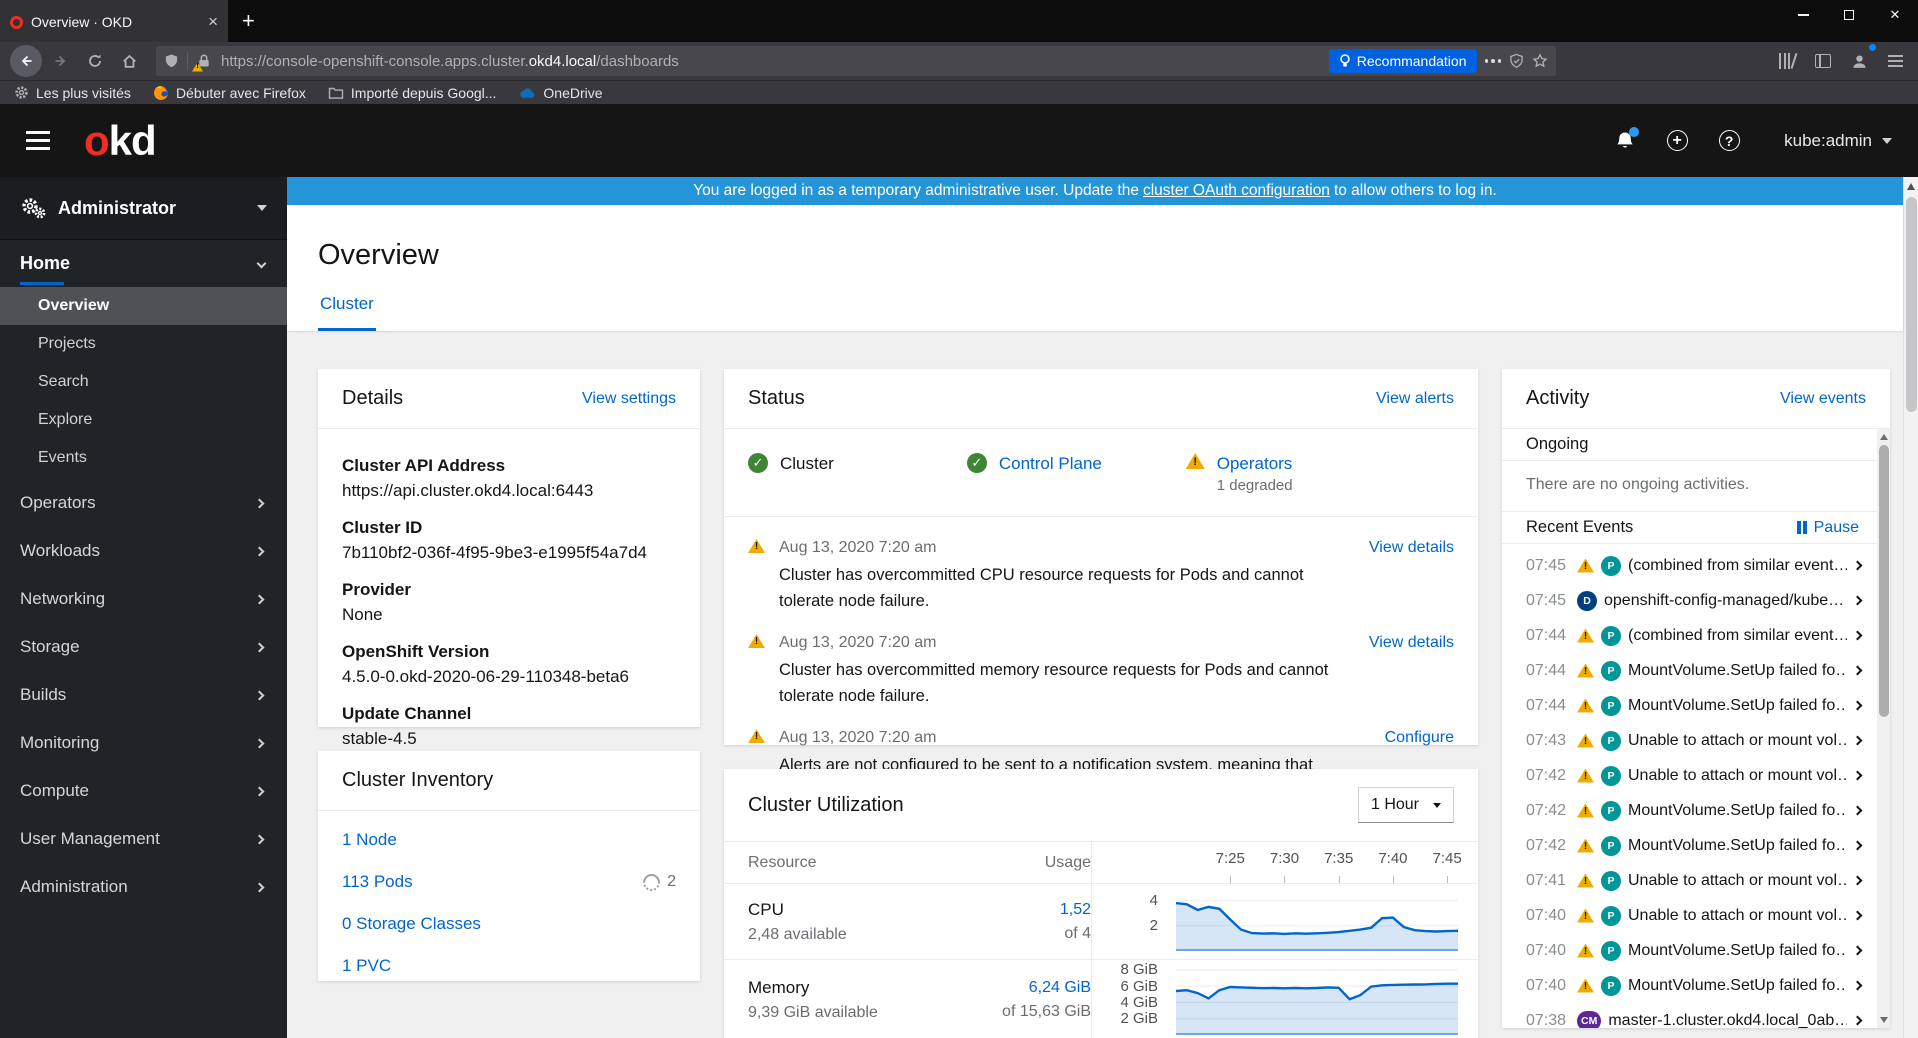 Image resolution: width=1918 pixels, height=1038 pixels. Describe the element at coordinates (1677, 141) in the screenshot. I see `add-plus-icon: +` at that location.